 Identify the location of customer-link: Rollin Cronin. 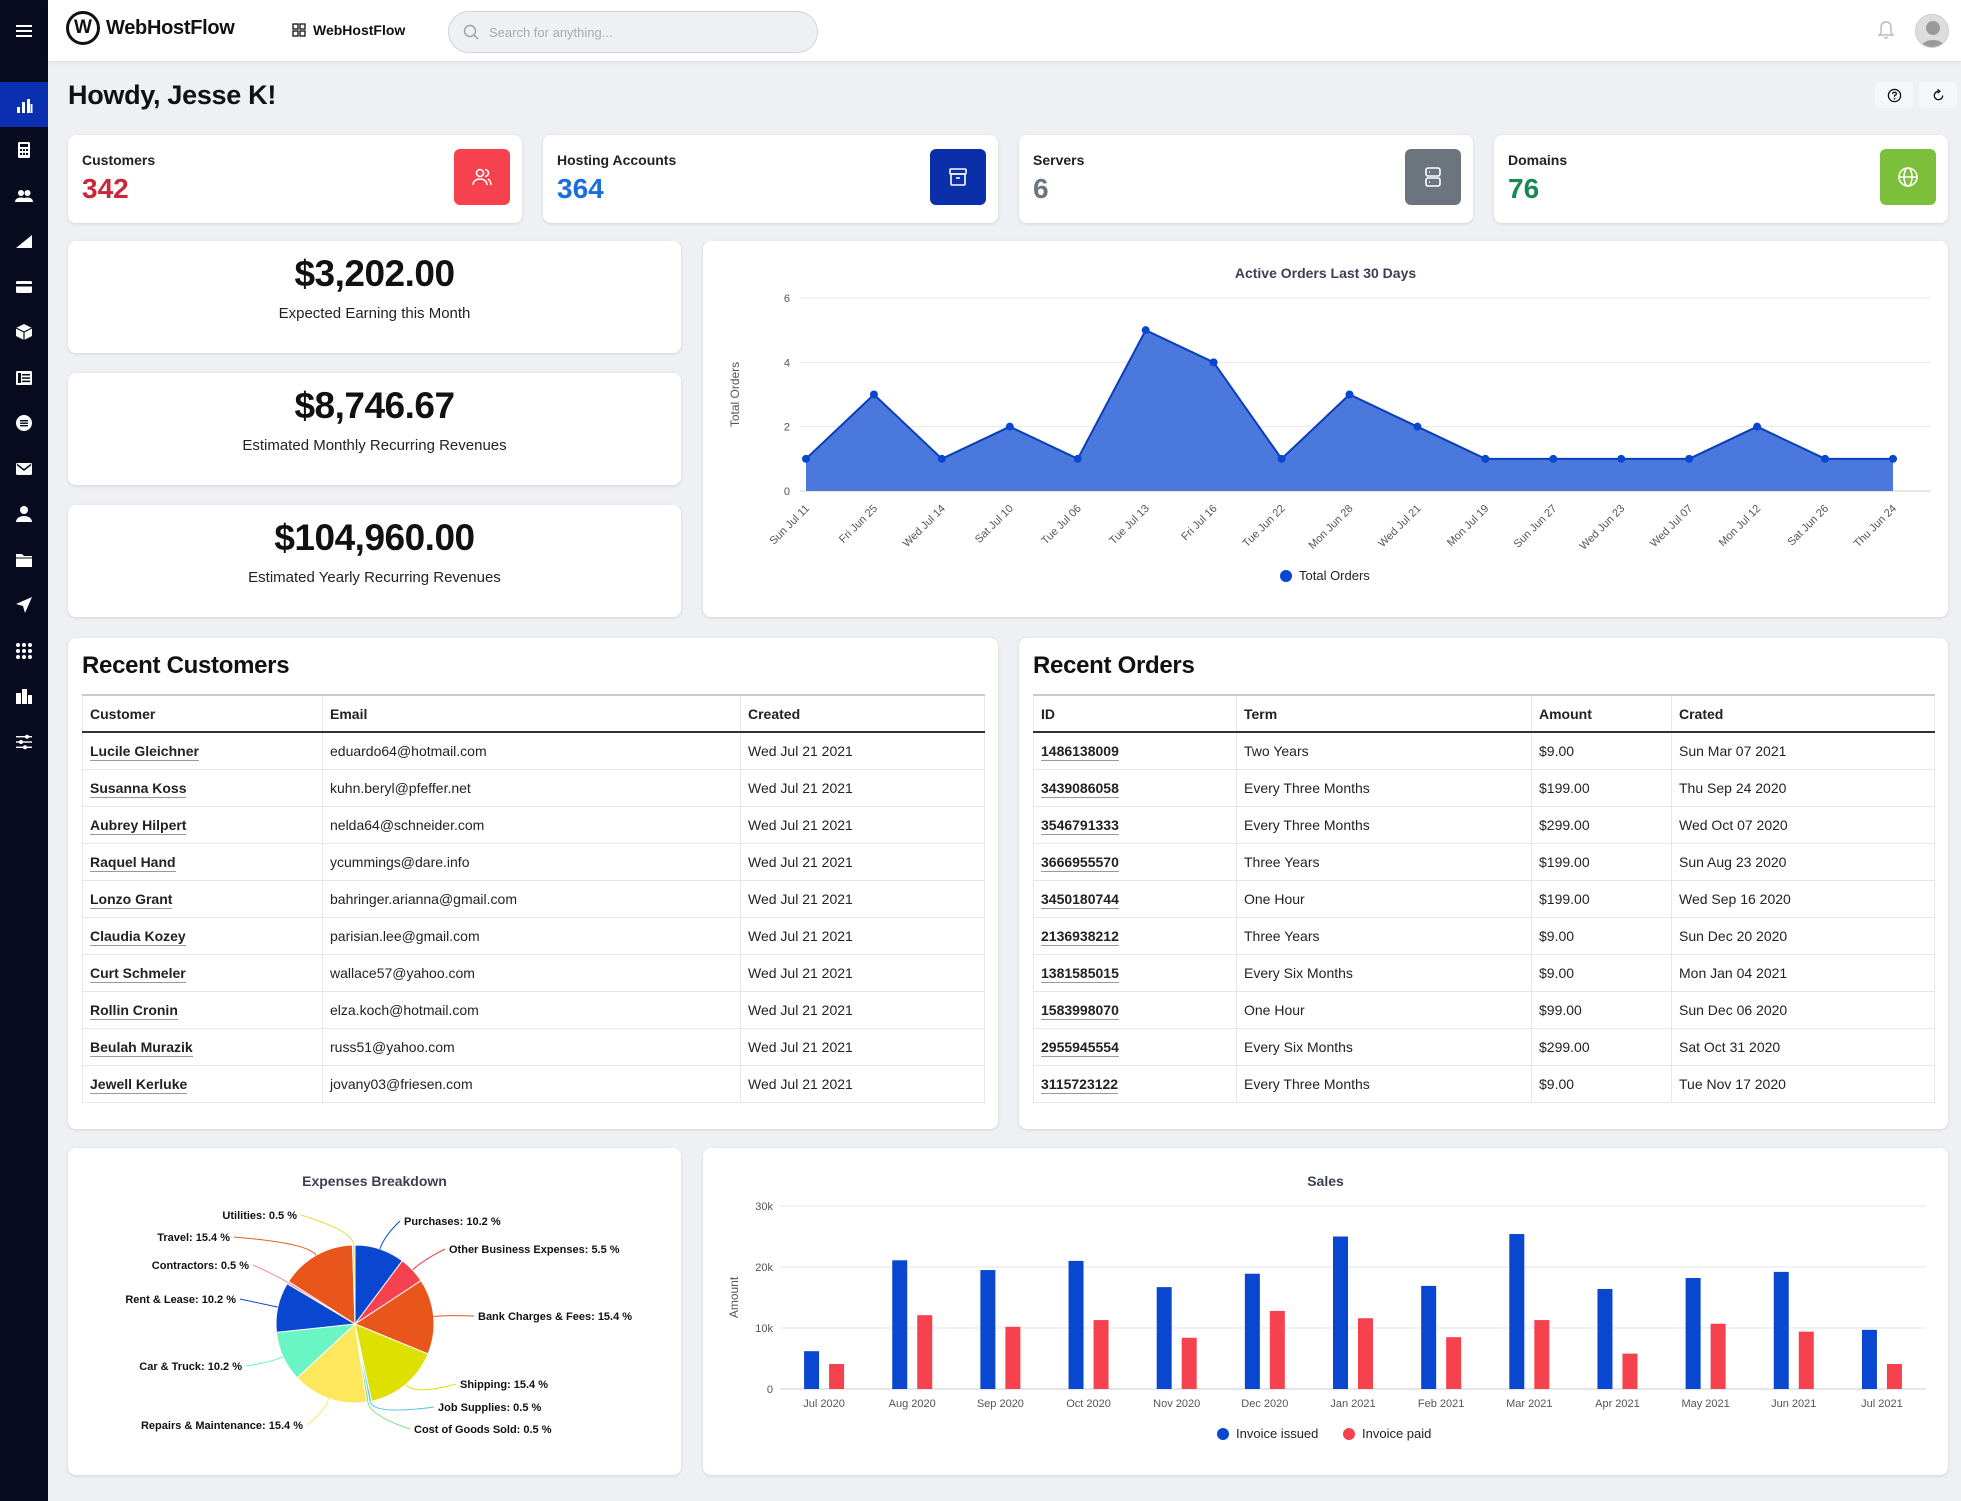
(134, 1010).